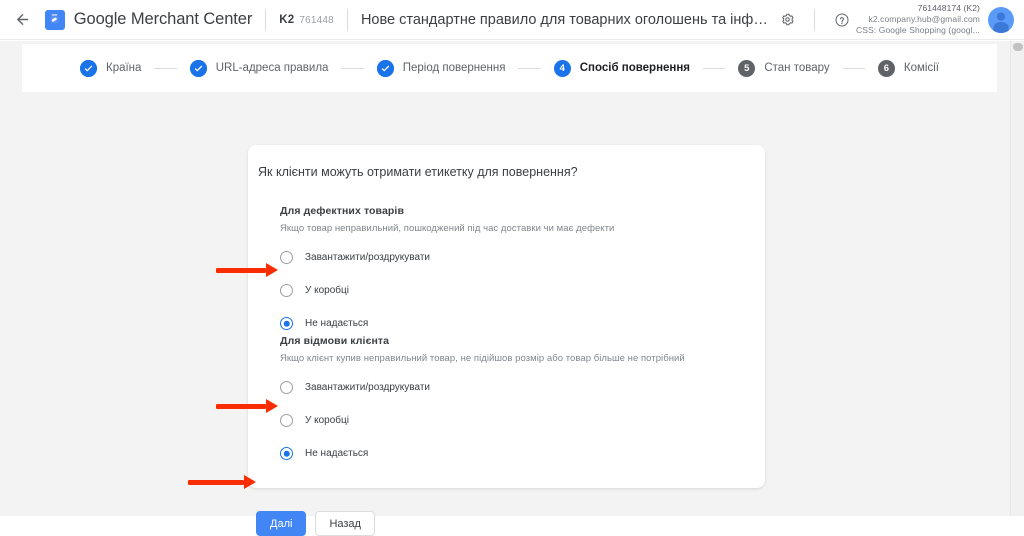  I want to click on page-scrollbar, so click(1017, 278).